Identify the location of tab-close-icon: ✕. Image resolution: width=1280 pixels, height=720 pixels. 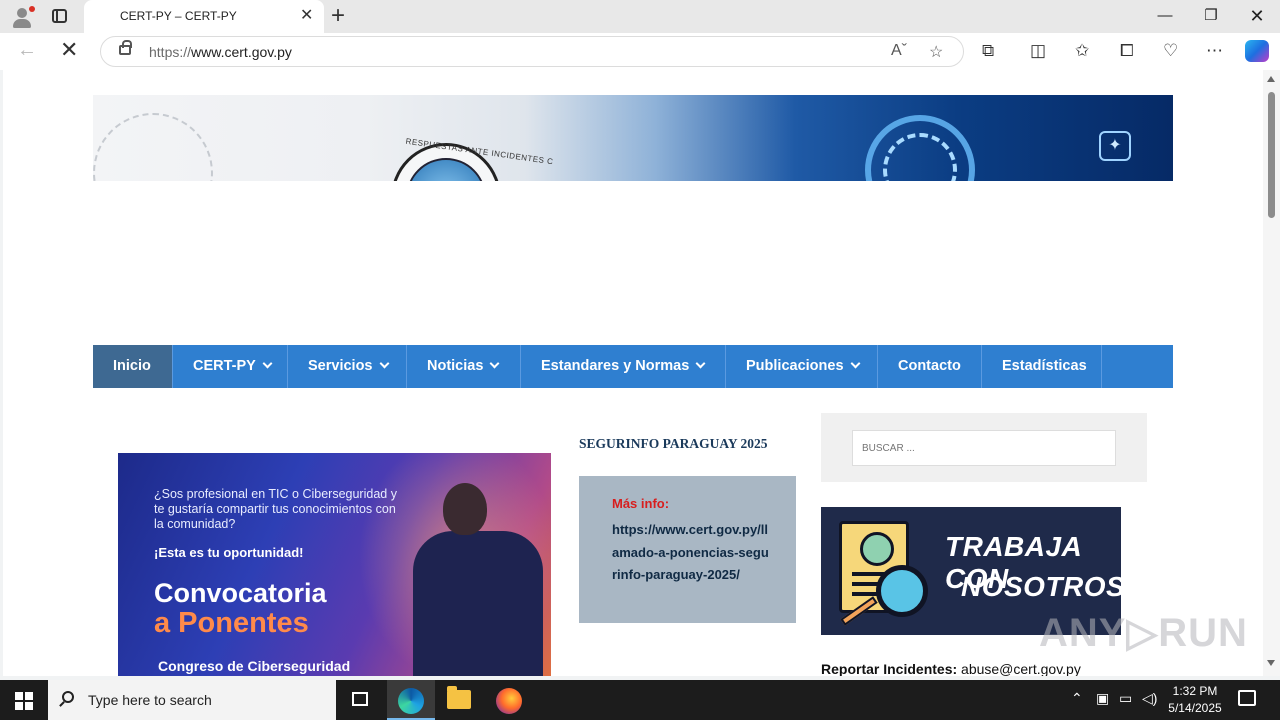
(306, 16).